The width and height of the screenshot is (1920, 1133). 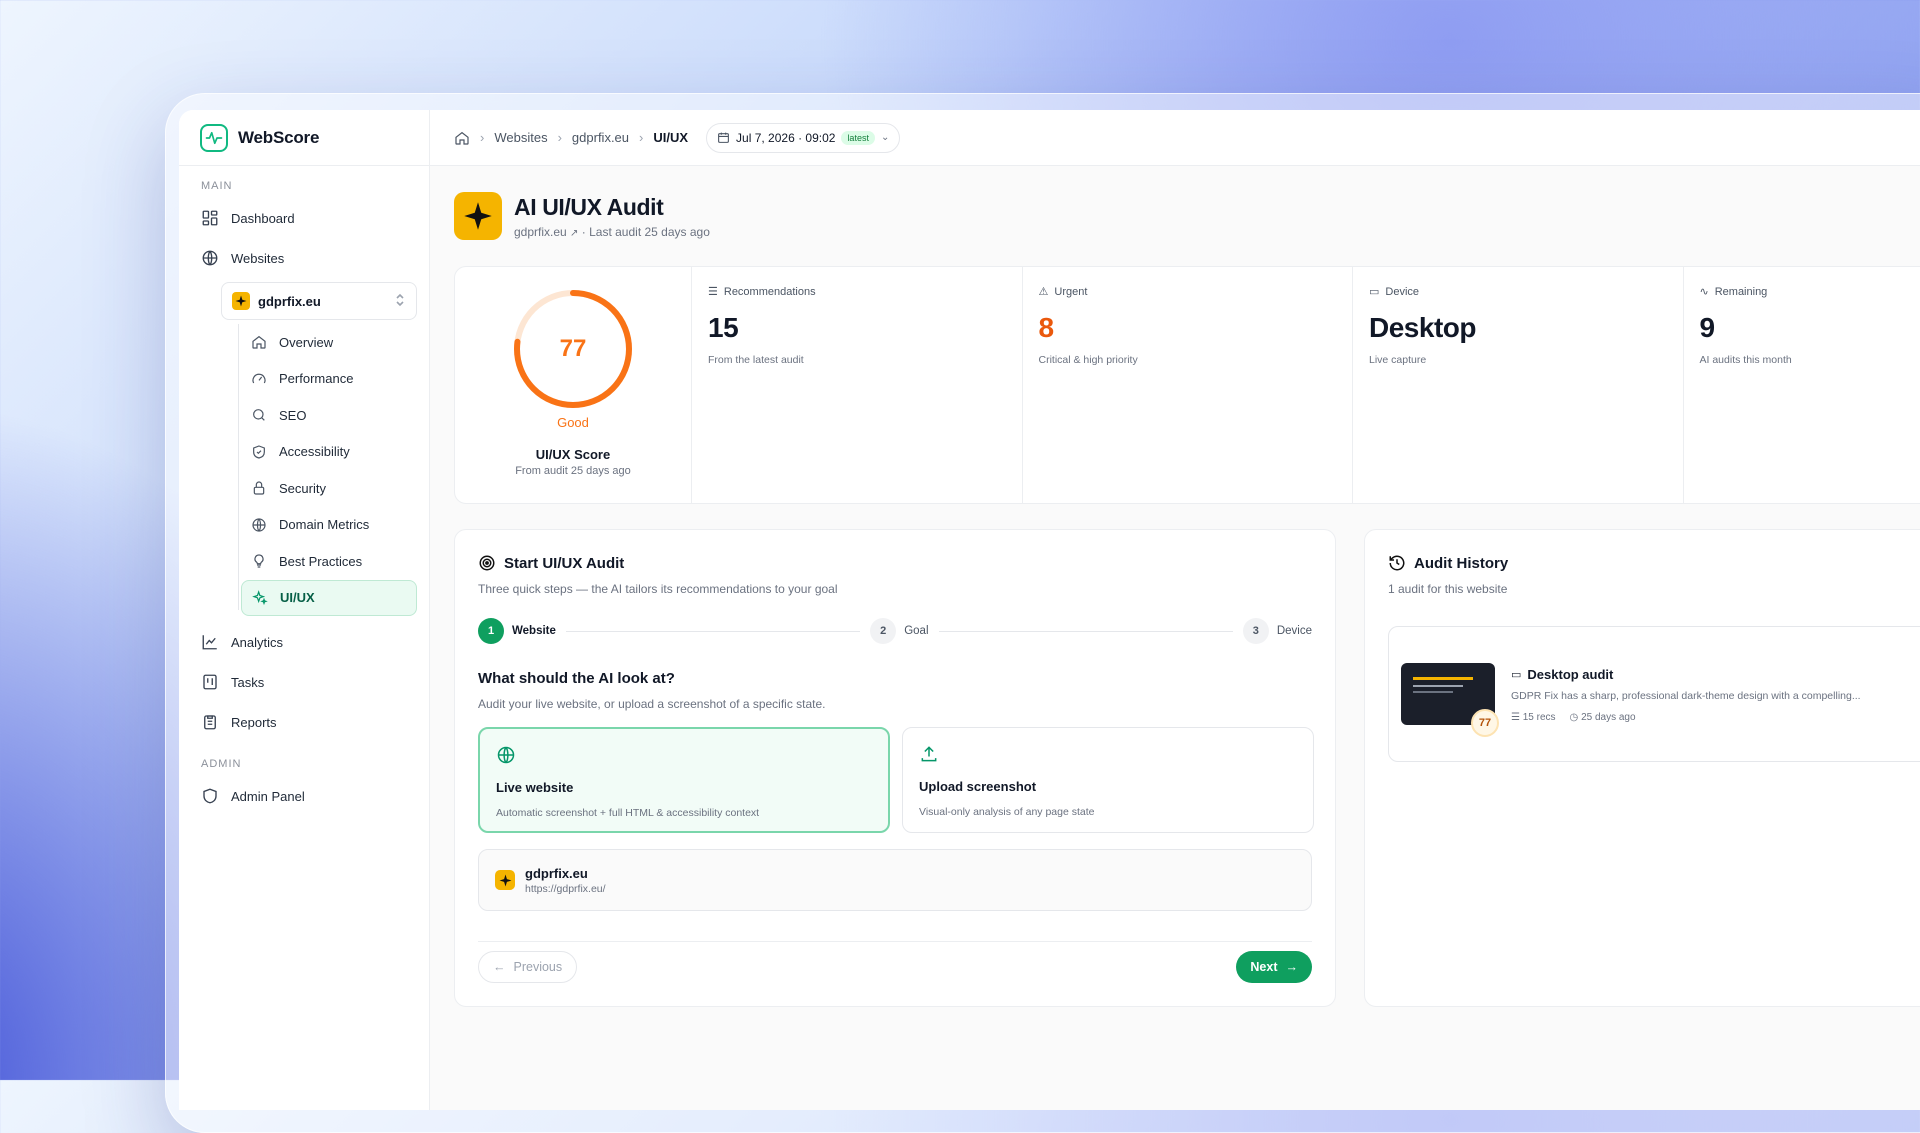 I want to click on dashboard-icon, so click(x=210, y=218).